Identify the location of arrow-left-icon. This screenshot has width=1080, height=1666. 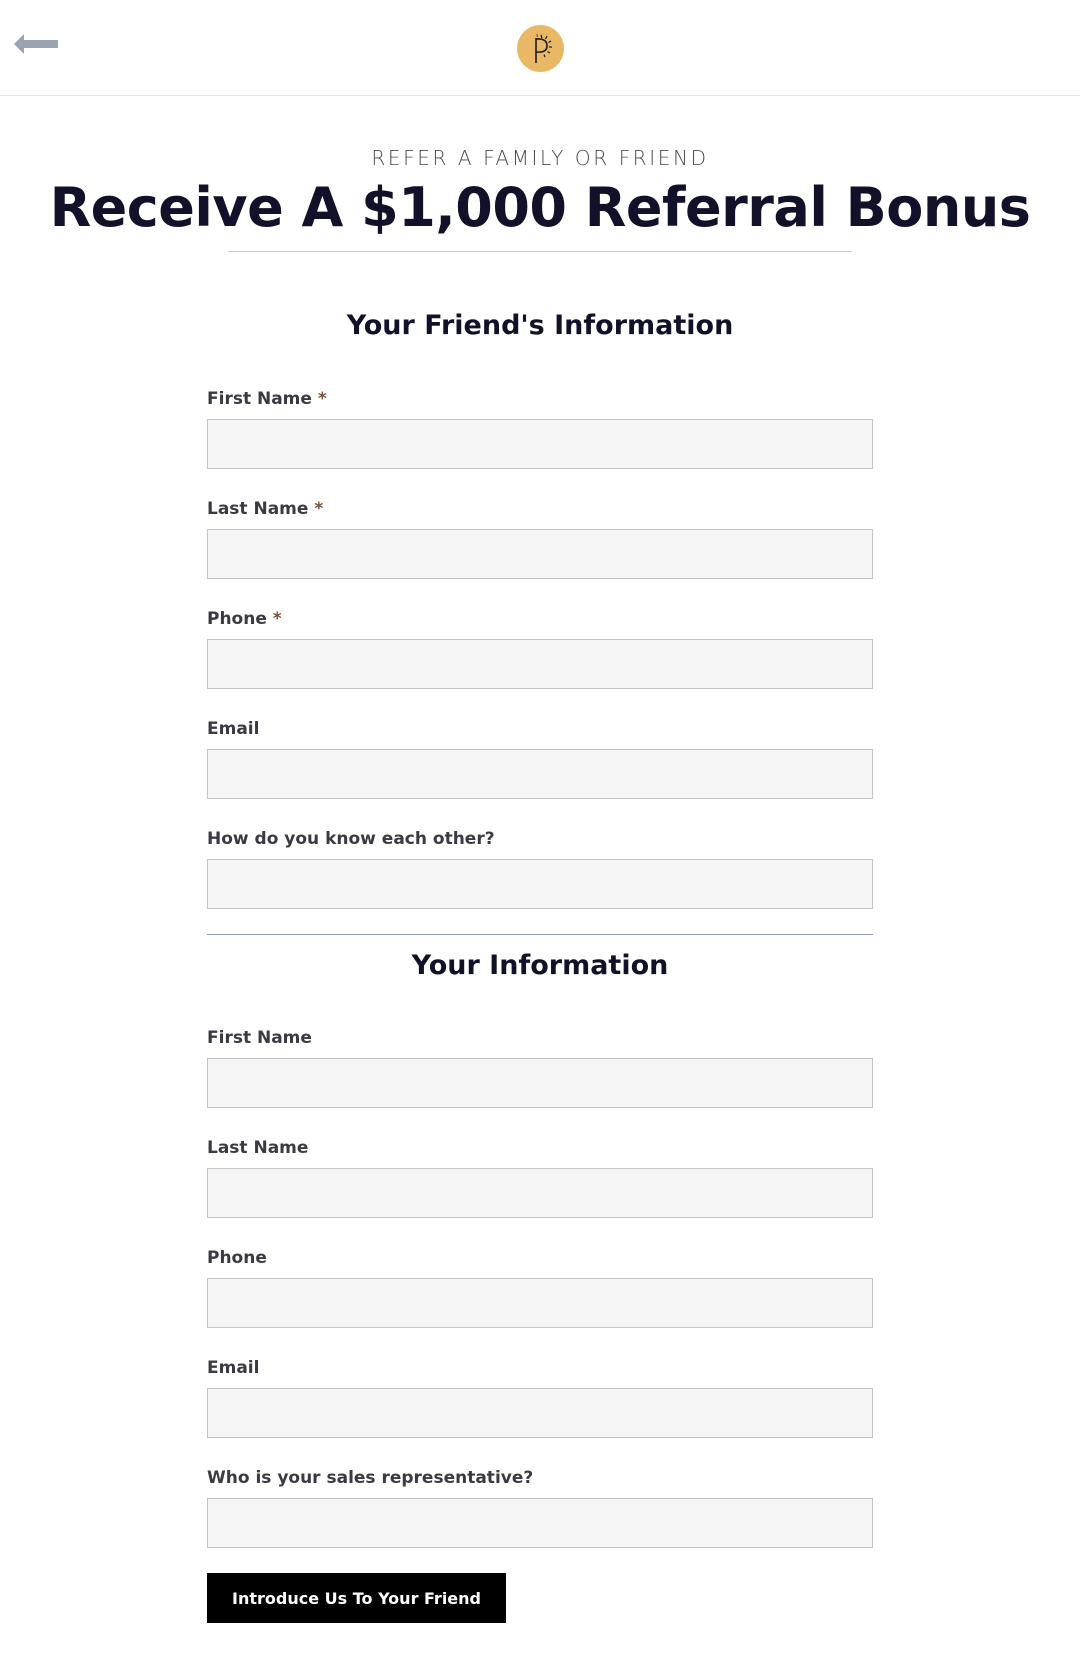
(36, 44).